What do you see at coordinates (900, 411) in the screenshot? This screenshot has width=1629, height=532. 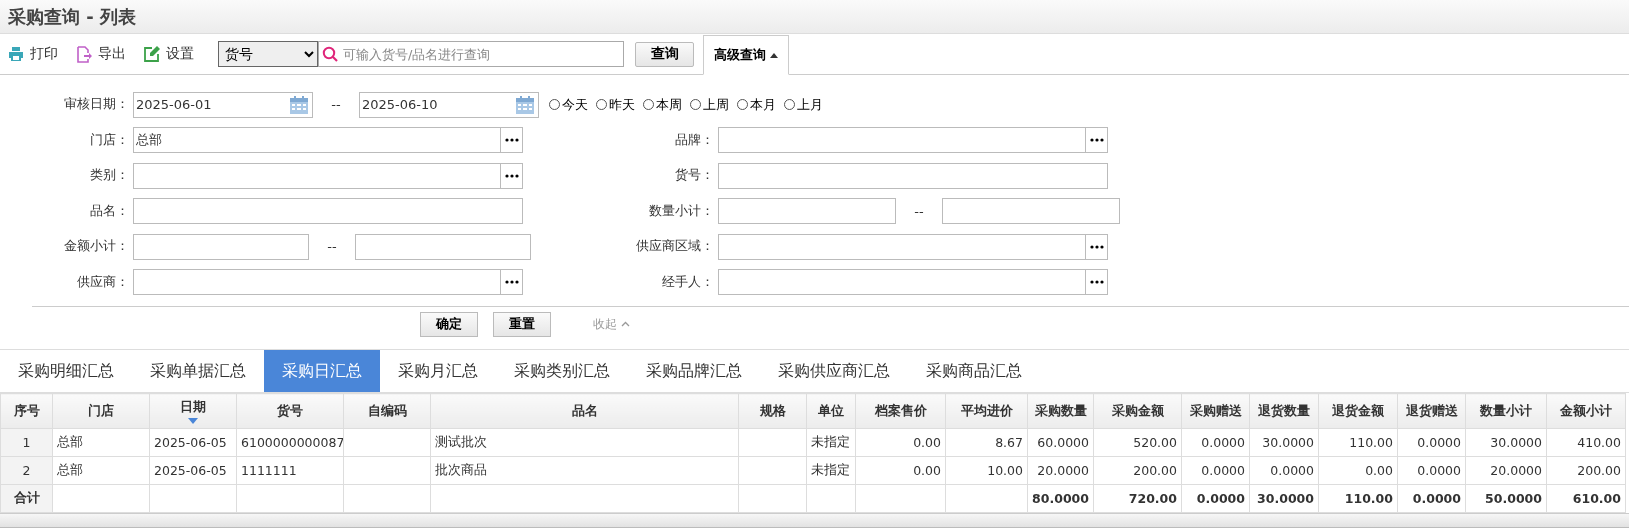 I see `column-header: 档案售价` at bounding box center [900, 411].